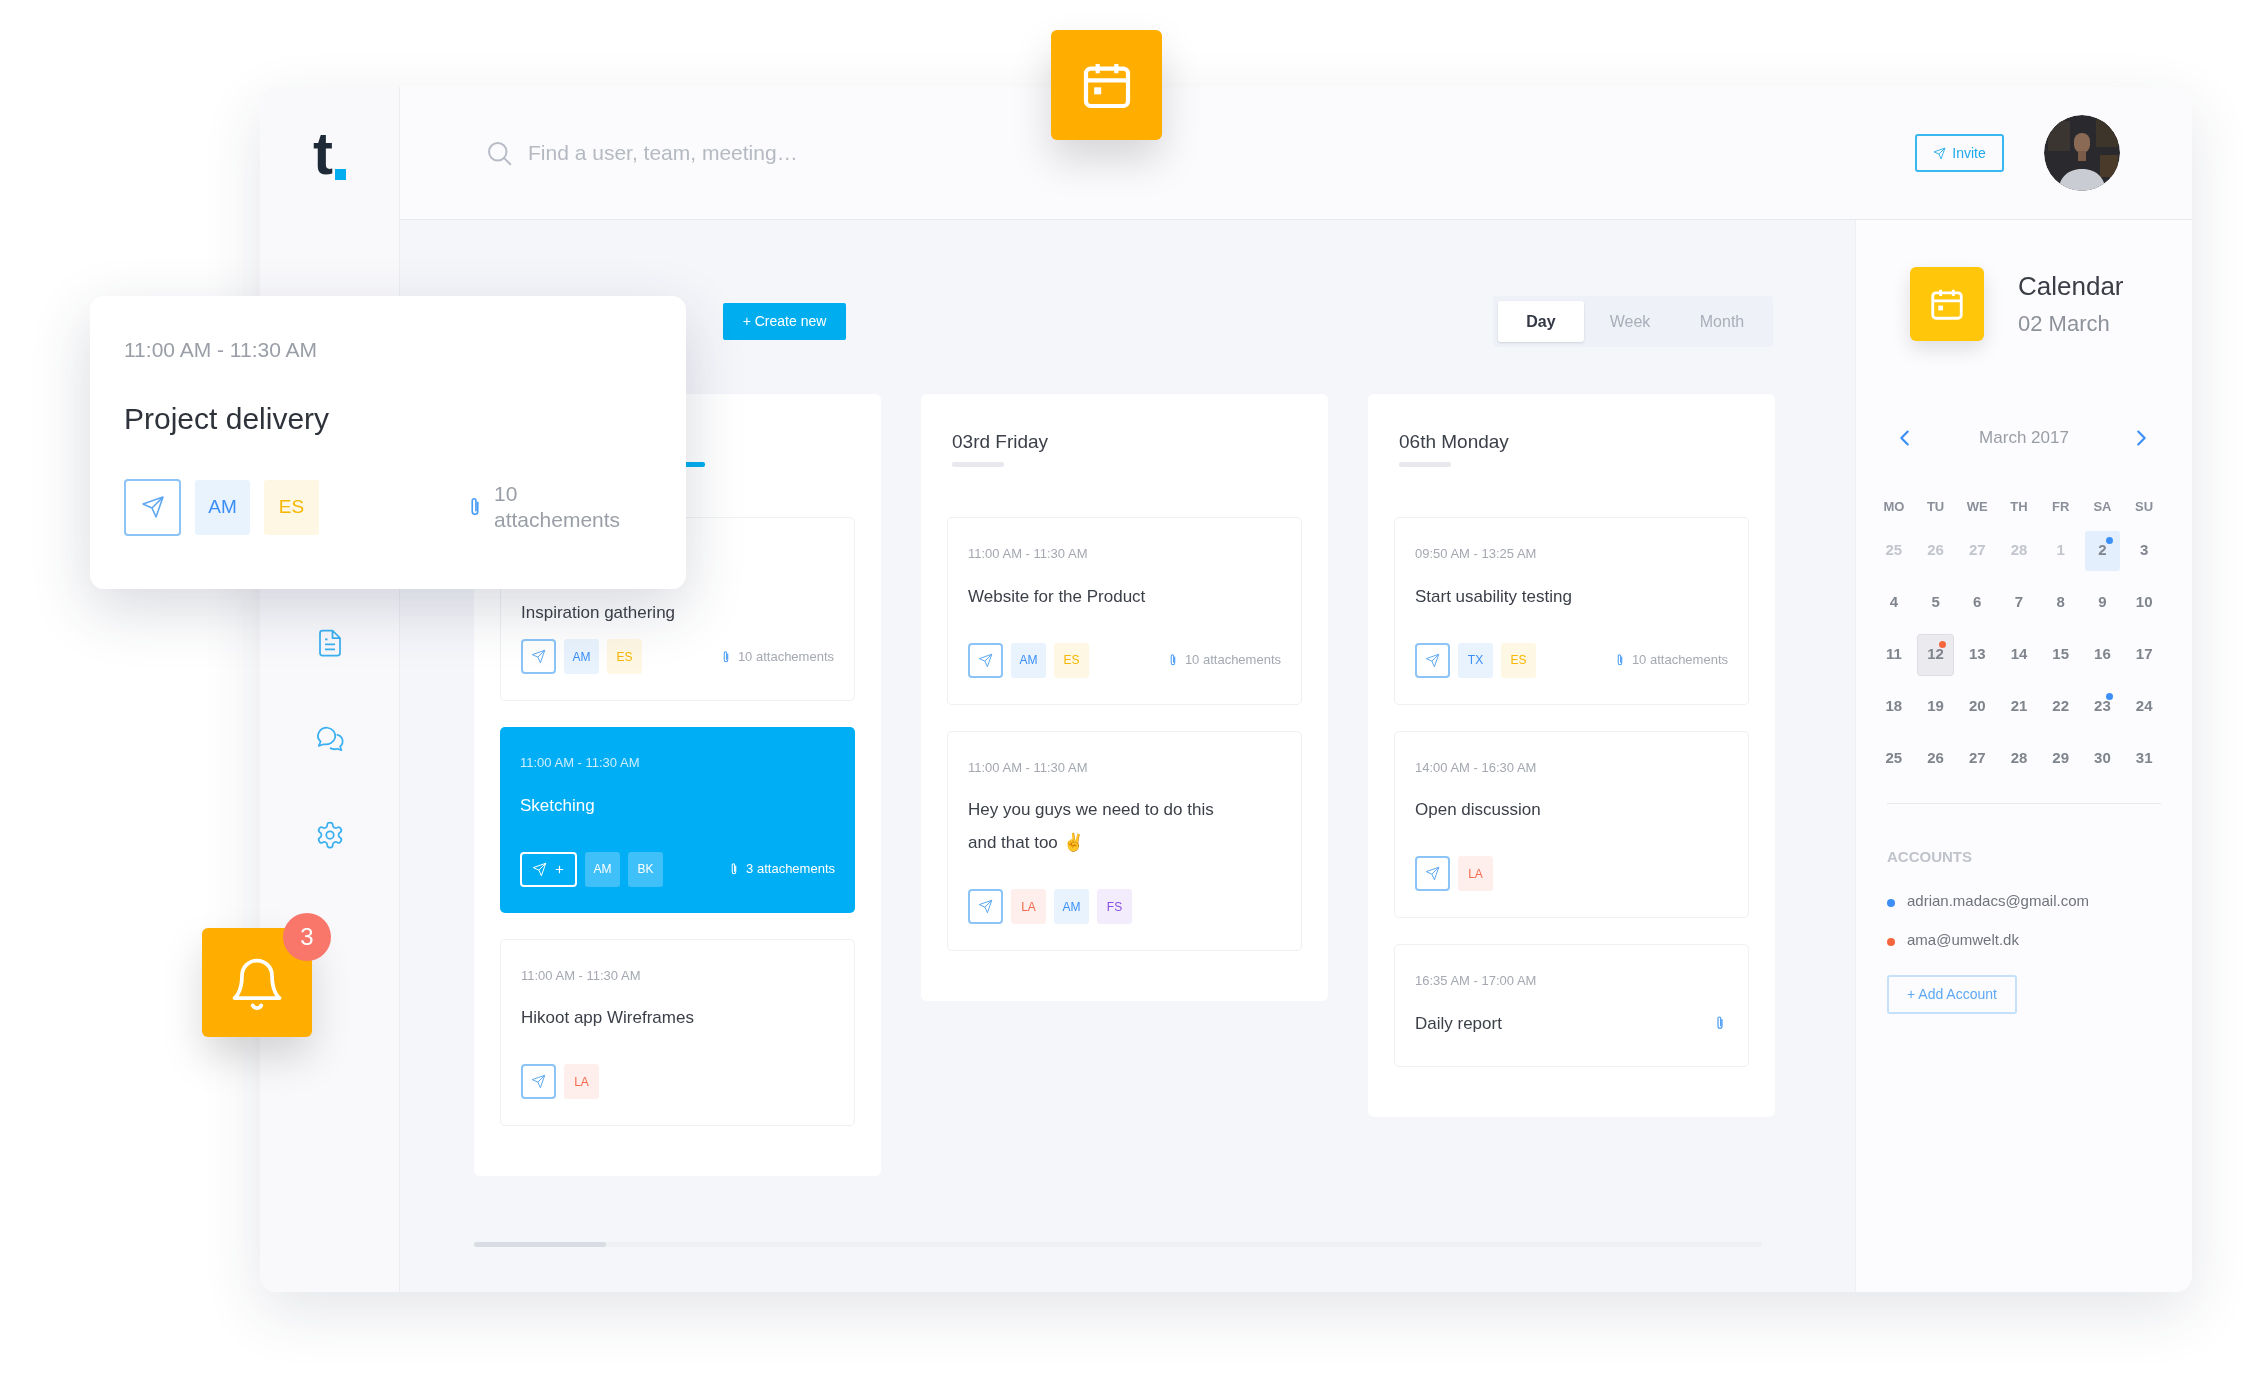 Image resolution: width=2264 pixels, height=1394 pixels. I want to click on attachment-count: 3 attachements, so click(790, 869).